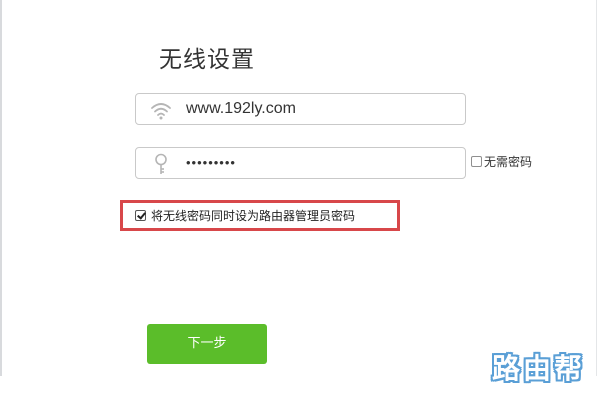 Image resolution: width=600 pixels, height=400 pixels. Describe the element at coordinates (300, 163) in the screenshot. I see `password-field: •••••••••` at that location.